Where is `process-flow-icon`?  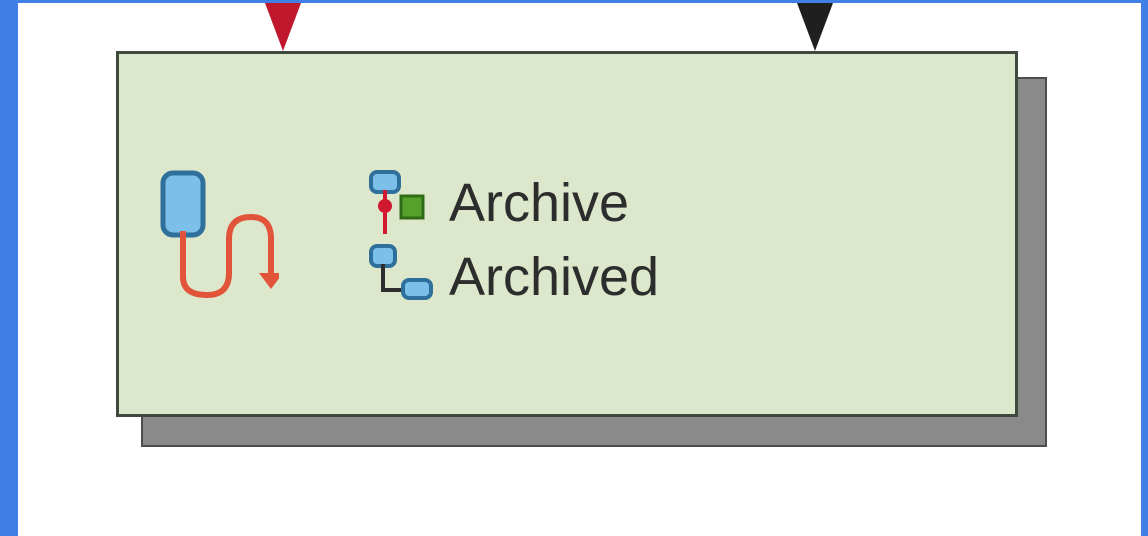
process-flow-icon is located at coordinates (219, 234).